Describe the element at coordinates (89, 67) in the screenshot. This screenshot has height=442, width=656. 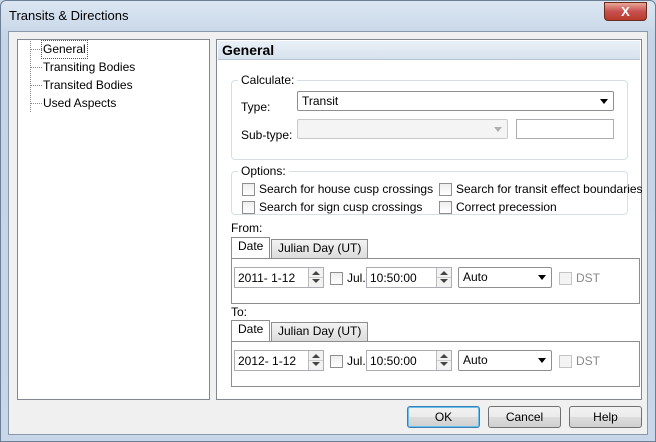
I see `tree-item-label: Transiting Bodies` at that location.